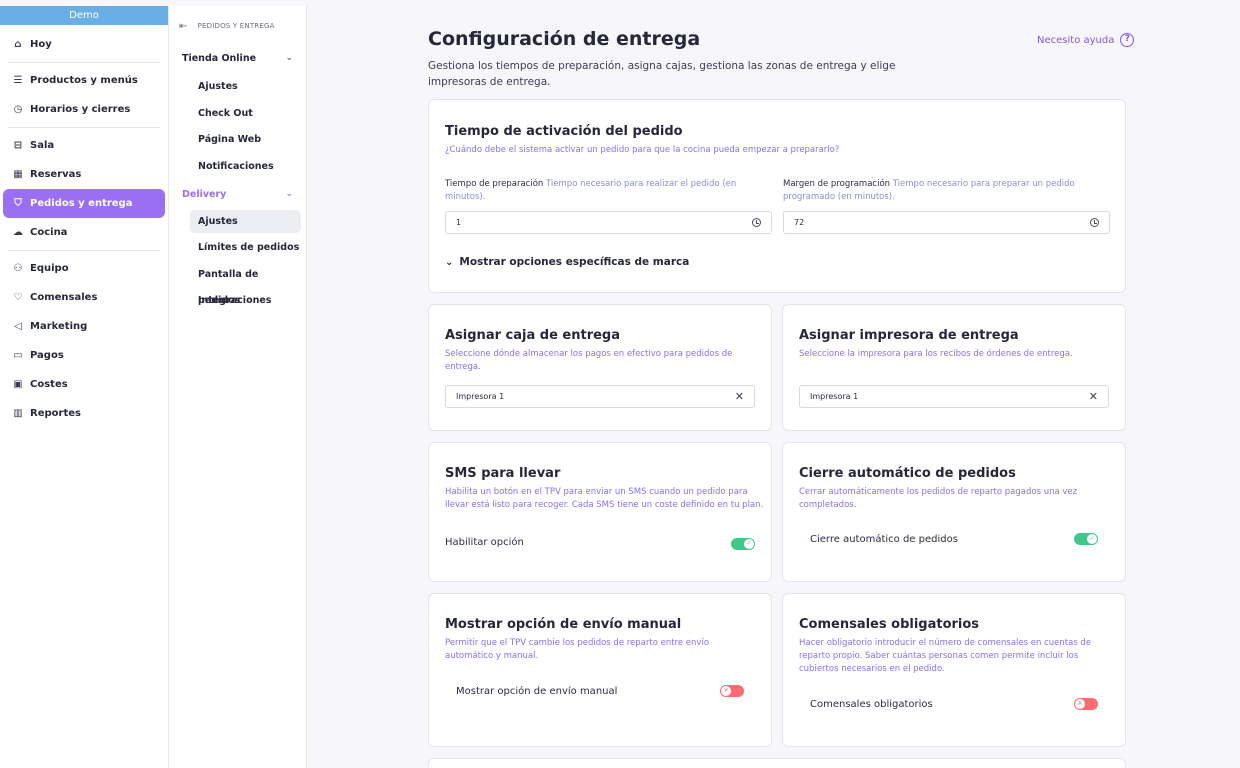  What do you see at coordinates (749, 544) in the screenshot?
I see `check-icon: ✓` at bounding box center [749, 544].